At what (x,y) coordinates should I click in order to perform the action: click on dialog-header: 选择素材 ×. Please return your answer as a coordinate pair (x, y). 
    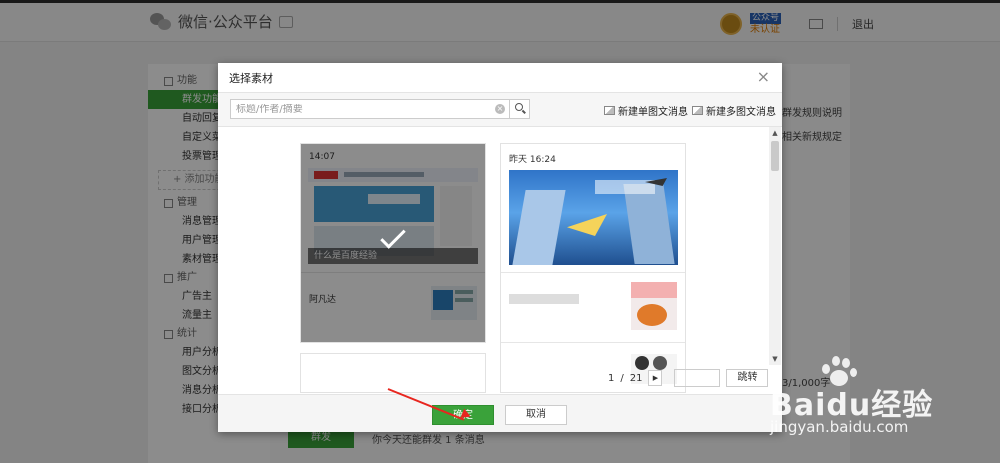
    Looking at the image, I should click on (500, 78).